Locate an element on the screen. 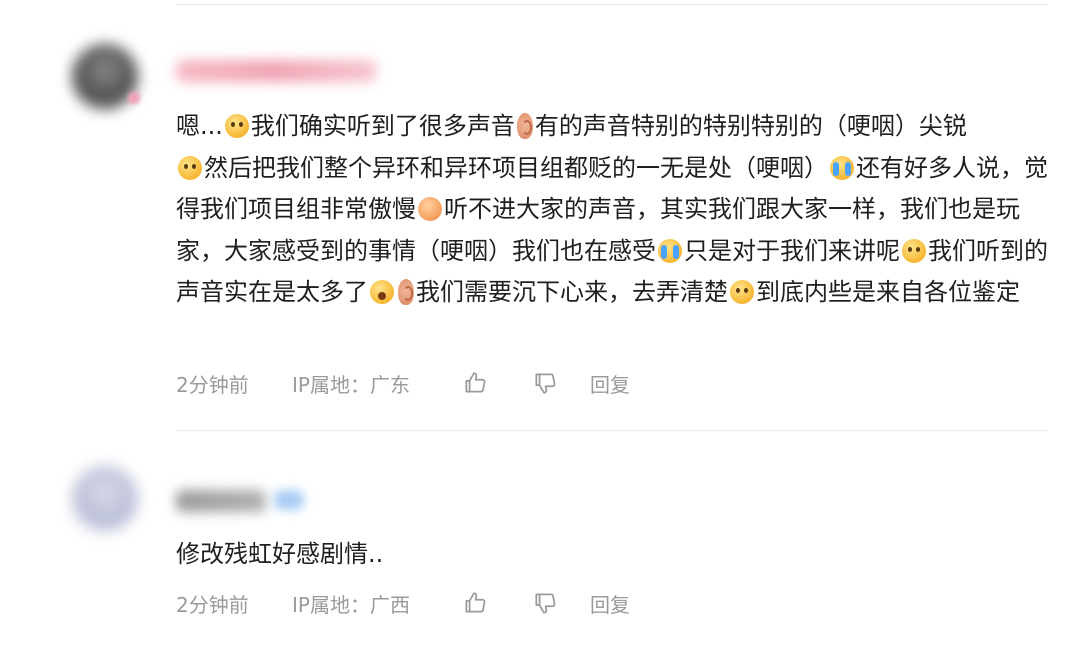 Image resolution: width=1074 pixels, height=646 pixels. thinking-face-emoji is located at coordinates (742, 292).